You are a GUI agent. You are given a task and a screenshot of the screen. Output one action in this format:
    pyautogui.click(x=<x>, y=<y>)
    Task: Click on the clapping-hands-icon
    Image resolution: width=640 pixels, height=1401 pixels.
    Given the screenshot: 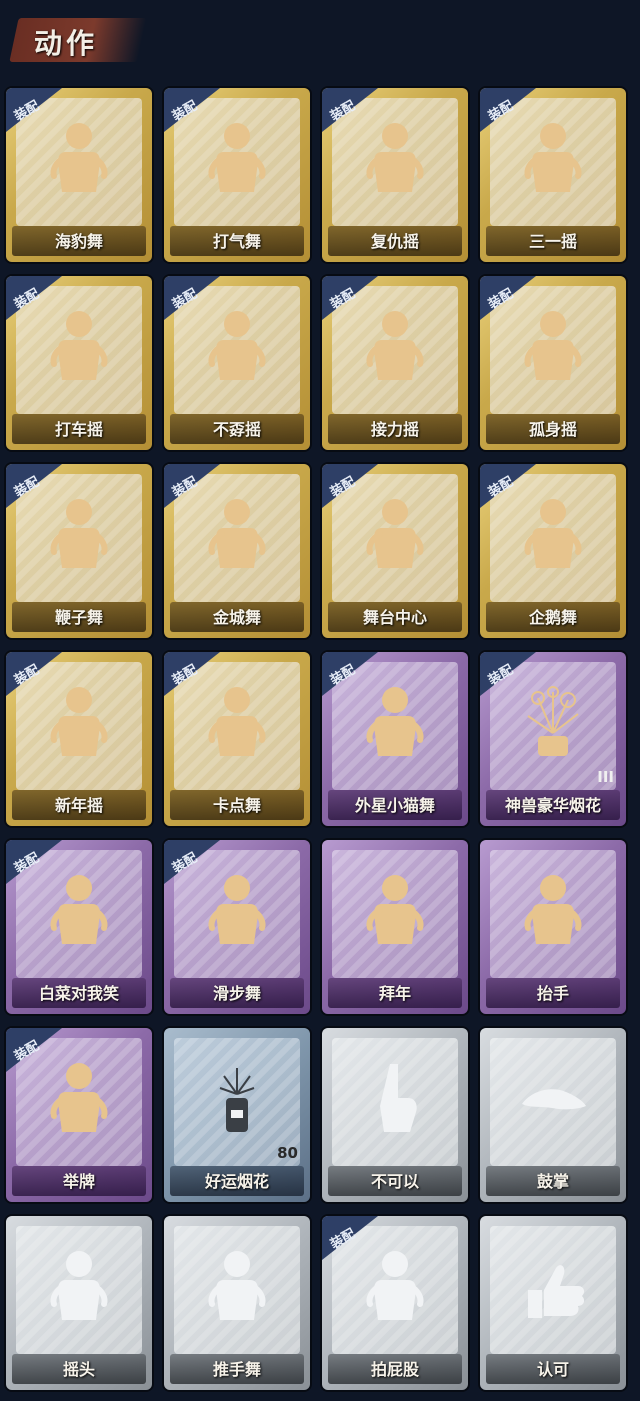 What is the action you would take?
    pyautogui.click(x=554, y=1099)
    